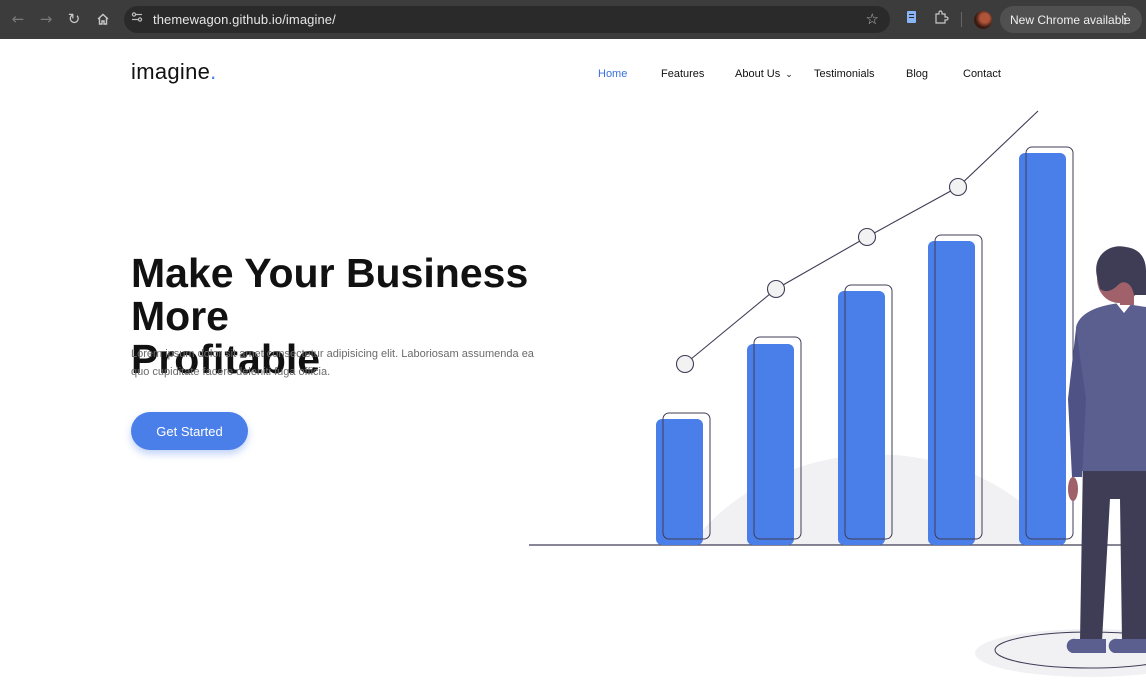  I want to click on nav-about-us-label: About Us, so click(758, 74).